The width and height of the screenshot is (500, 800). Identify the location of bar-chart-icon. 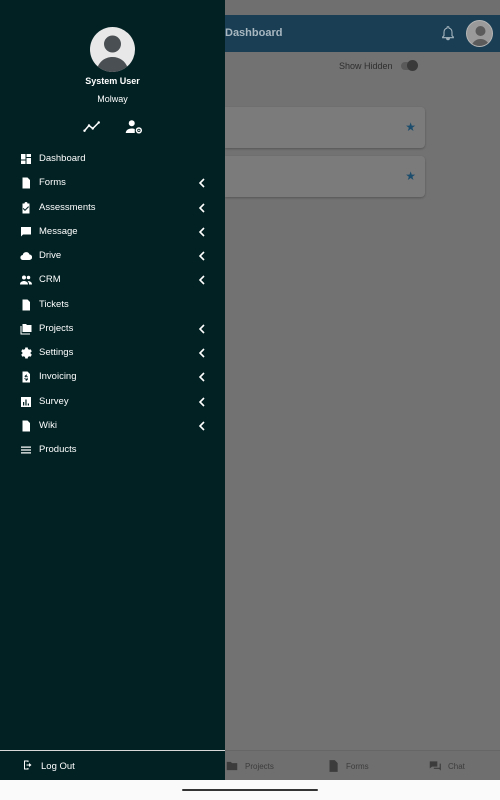
(26, 402).